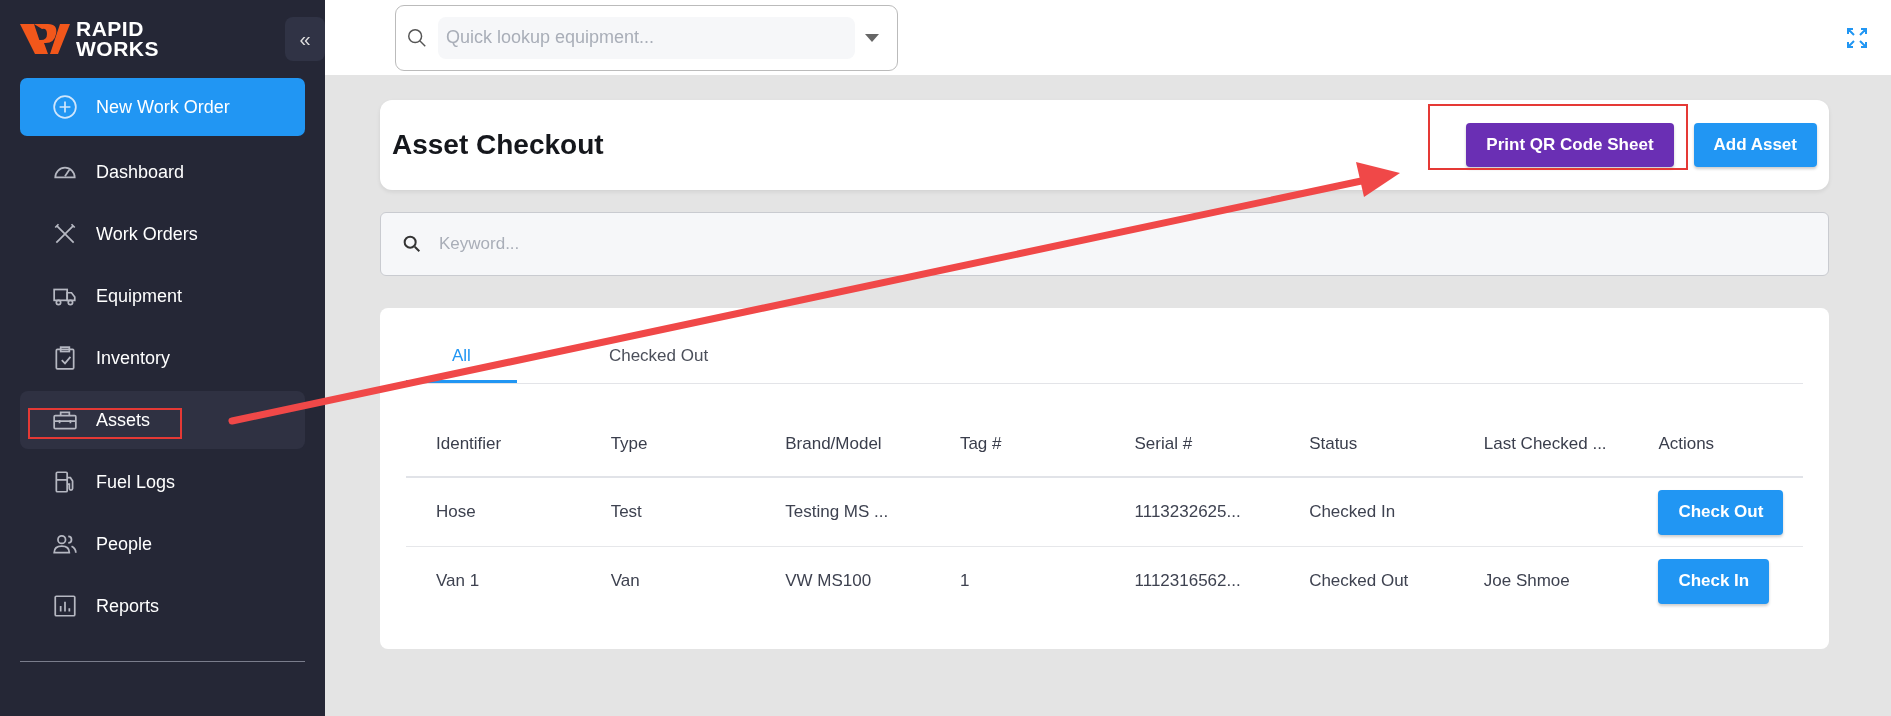 The width and height of the screenshot is (1891, 716). I want to click on fullscreen-icon, so click(1857, 38).